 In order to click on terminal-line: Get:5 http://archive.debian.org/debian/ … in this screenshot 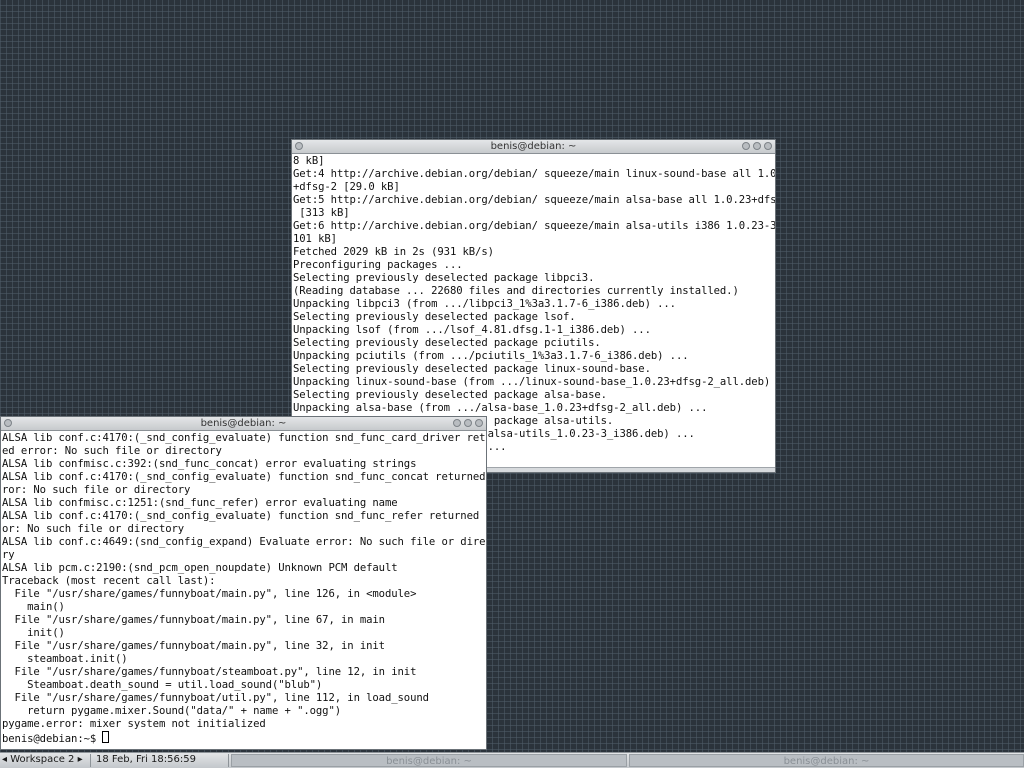, I will do `click(534, 200)`.